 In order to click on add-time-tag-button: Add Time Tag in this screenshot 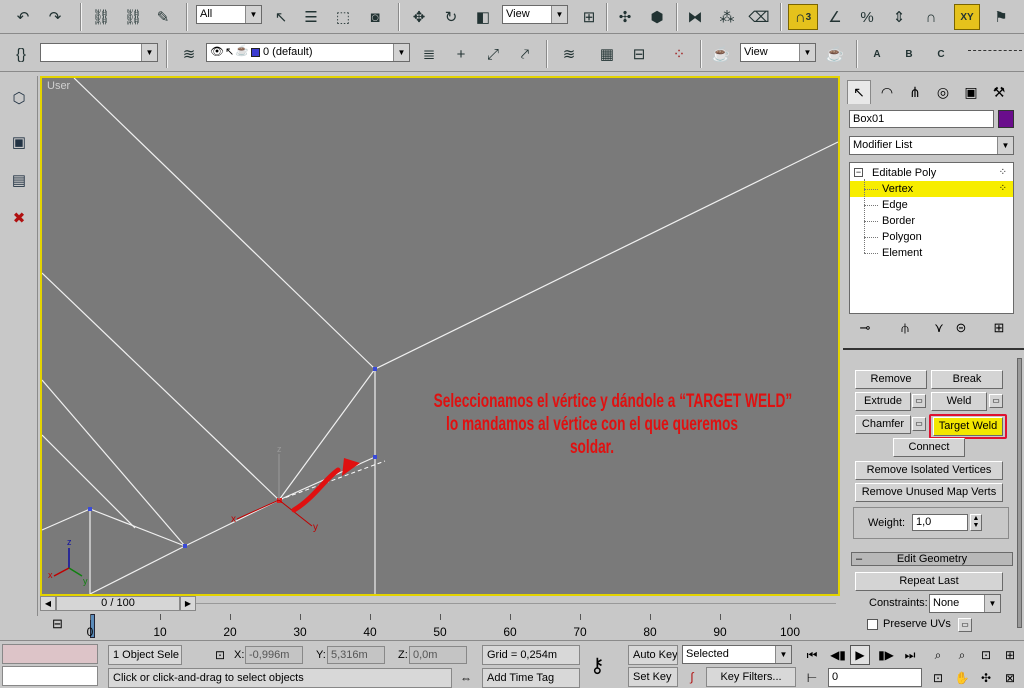, I will do `click(531, 678)`.